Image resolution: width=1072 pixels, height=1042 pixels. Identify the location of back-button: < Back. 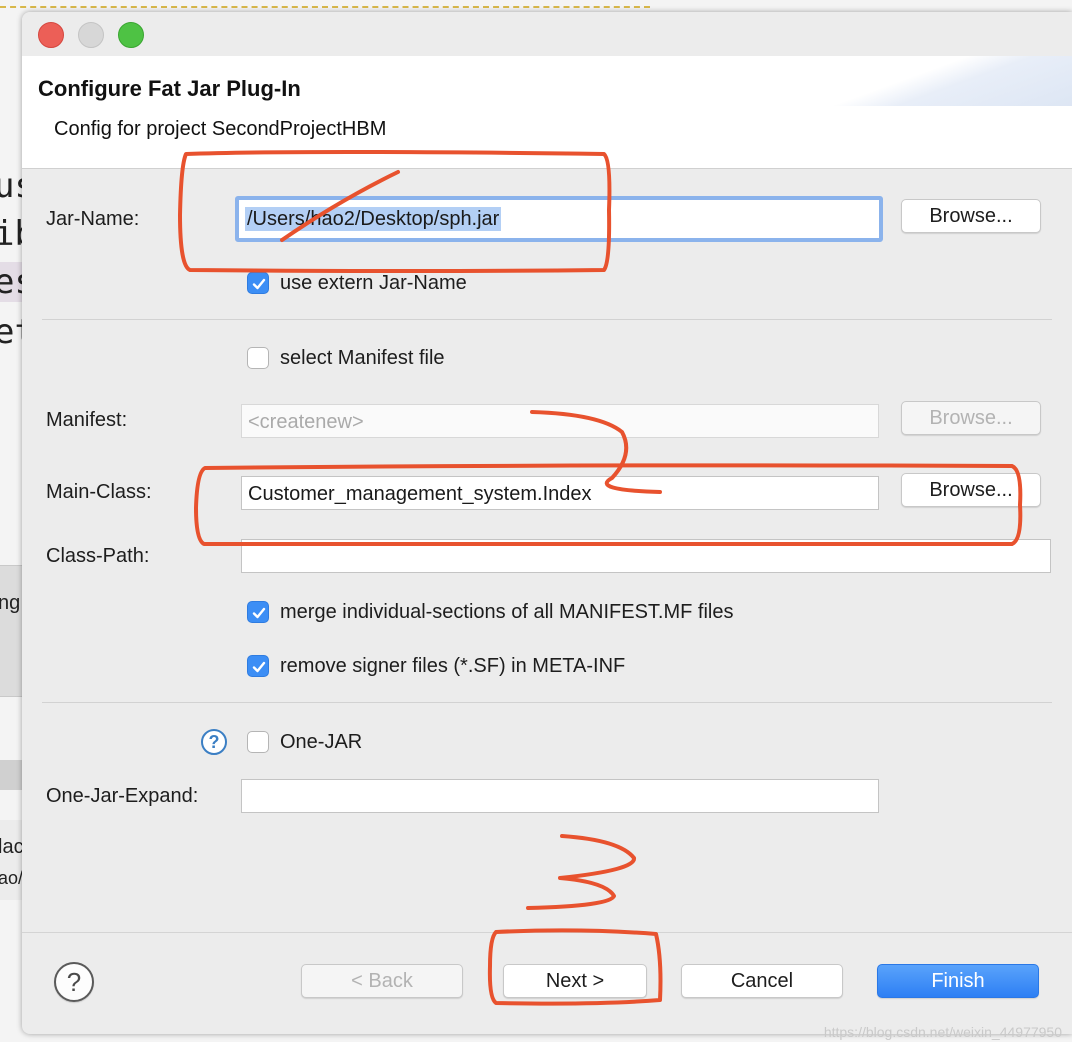
(382, 981).